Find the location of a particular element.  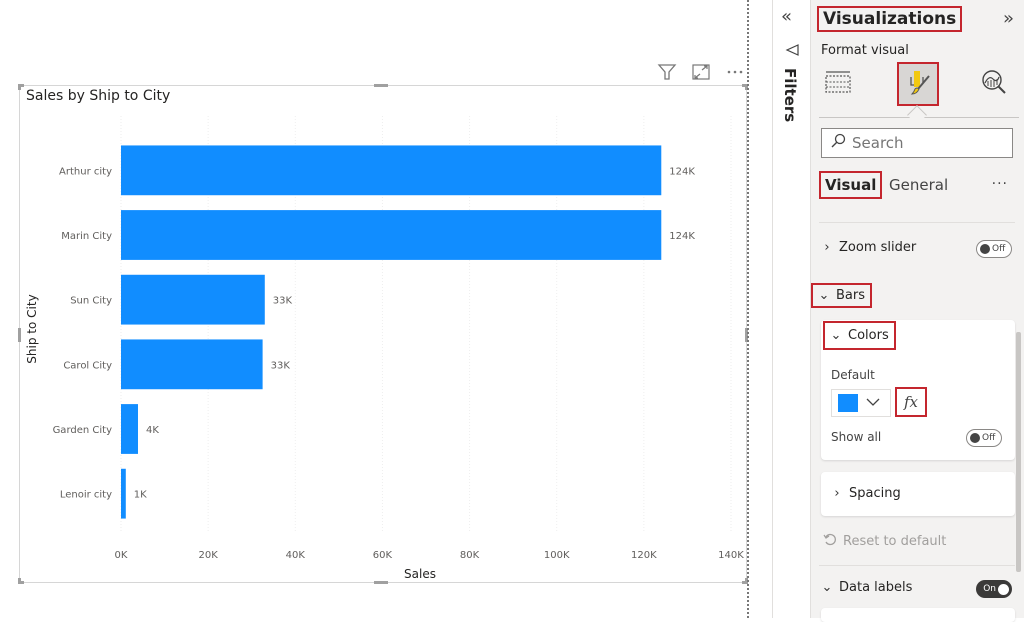

subtab-visual: Visual is located at coordinates (850, 185).